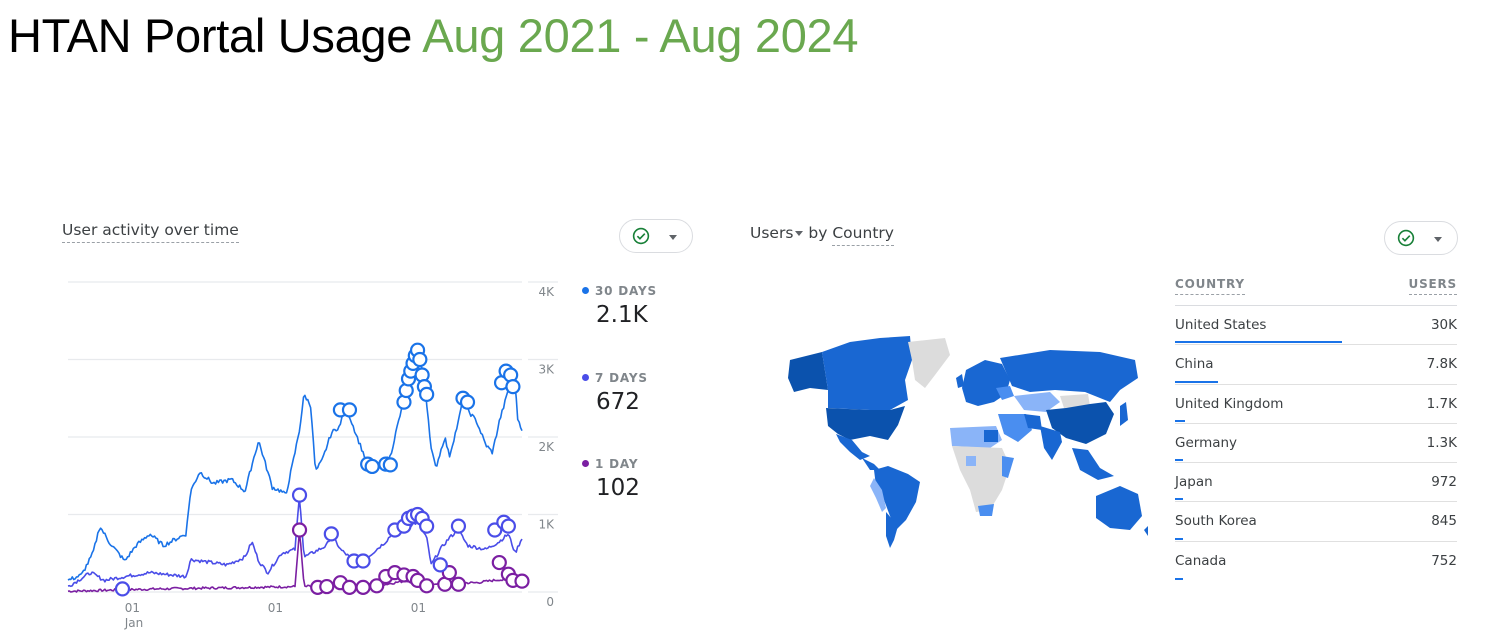 Image resolution: width=1489 pixels, height=635 pixels. Describe the element at coordinates (621, 378) in the screenshot. I see `legend-label: 7 DAYS` at that location.